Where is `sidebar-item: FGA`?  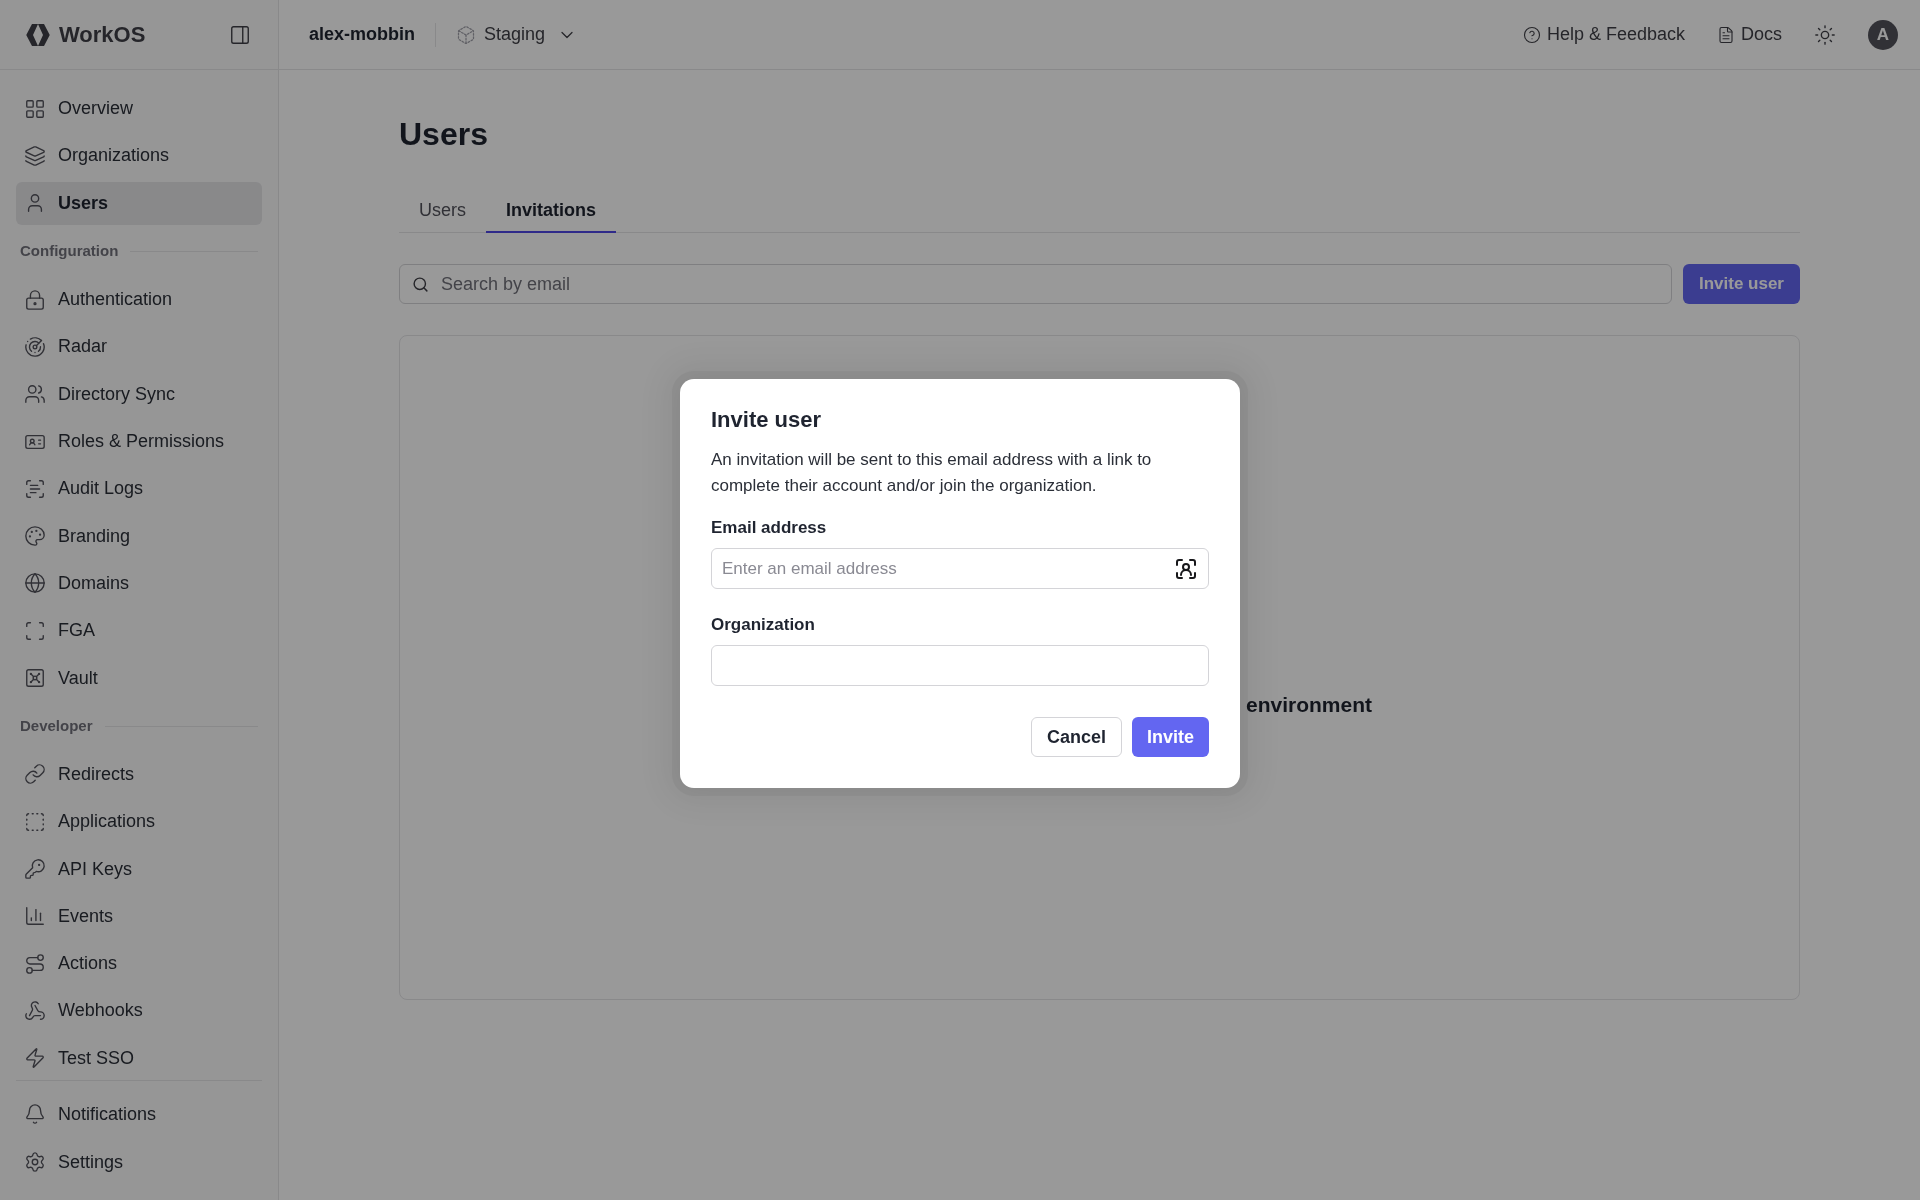
sidebar-item: FGA is located at coordinates (139, 631).